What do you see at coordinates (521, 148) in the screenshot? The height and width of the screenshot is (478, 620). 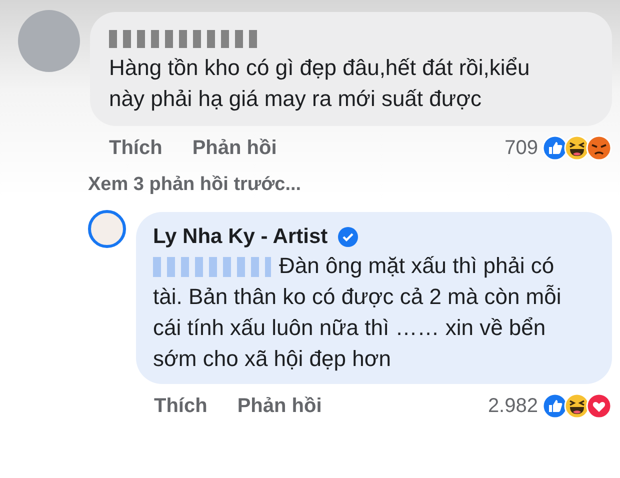 I see `reaction-count: 709` at bounding box center [521, 148].